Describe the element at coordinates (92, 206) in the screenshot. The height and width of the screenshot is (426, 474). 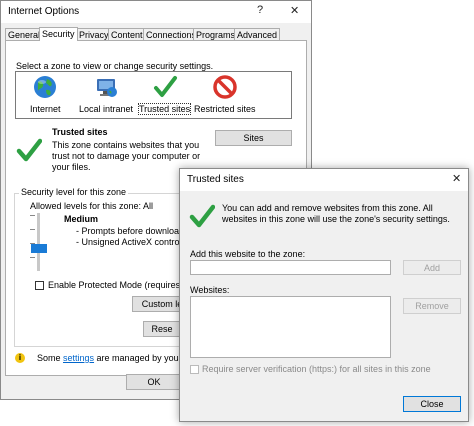
I see `allowed-levels-text: Allowed levels for this zone: All` at that location.